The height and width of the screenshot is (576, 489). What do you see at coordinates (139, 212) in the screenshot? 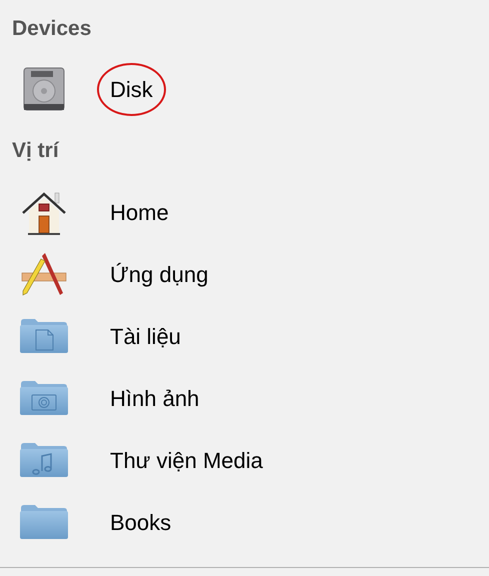
I see `sidebar-item: Home` at bounding box center [139, 212].